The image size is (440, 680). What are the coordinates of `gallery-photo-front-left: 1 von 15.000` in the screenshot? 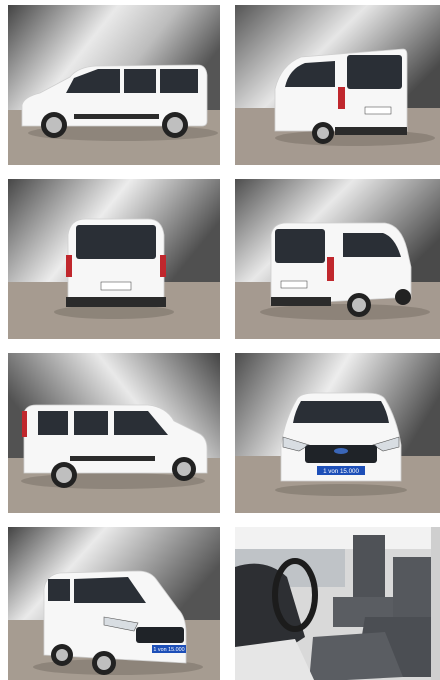 It's located at (114, 603).